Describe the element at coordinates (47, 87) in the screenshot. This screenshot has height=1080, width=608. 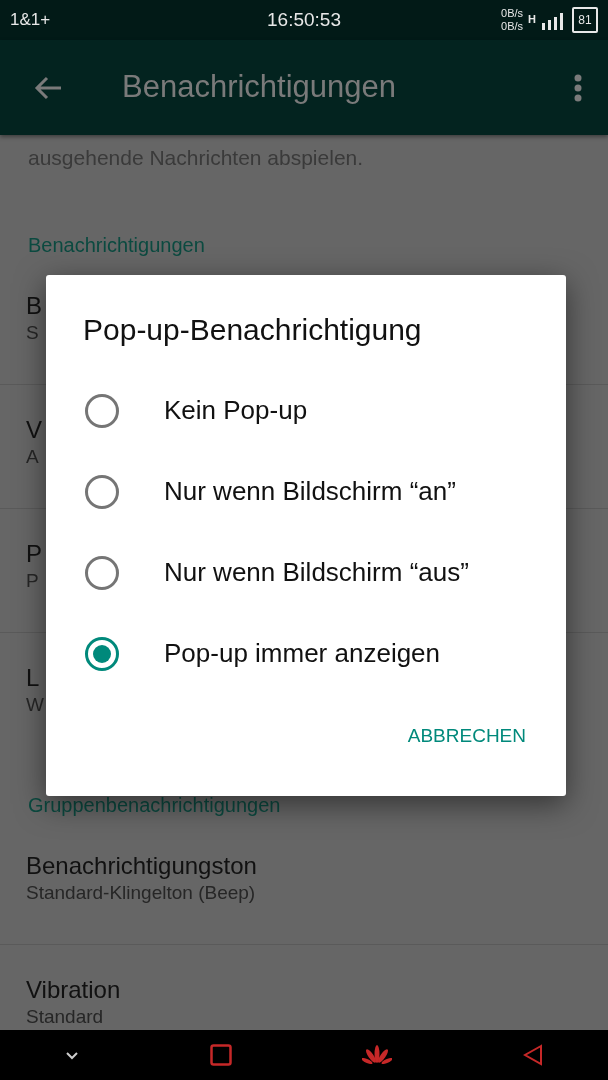
I see `back-arrow-icon` at that location.